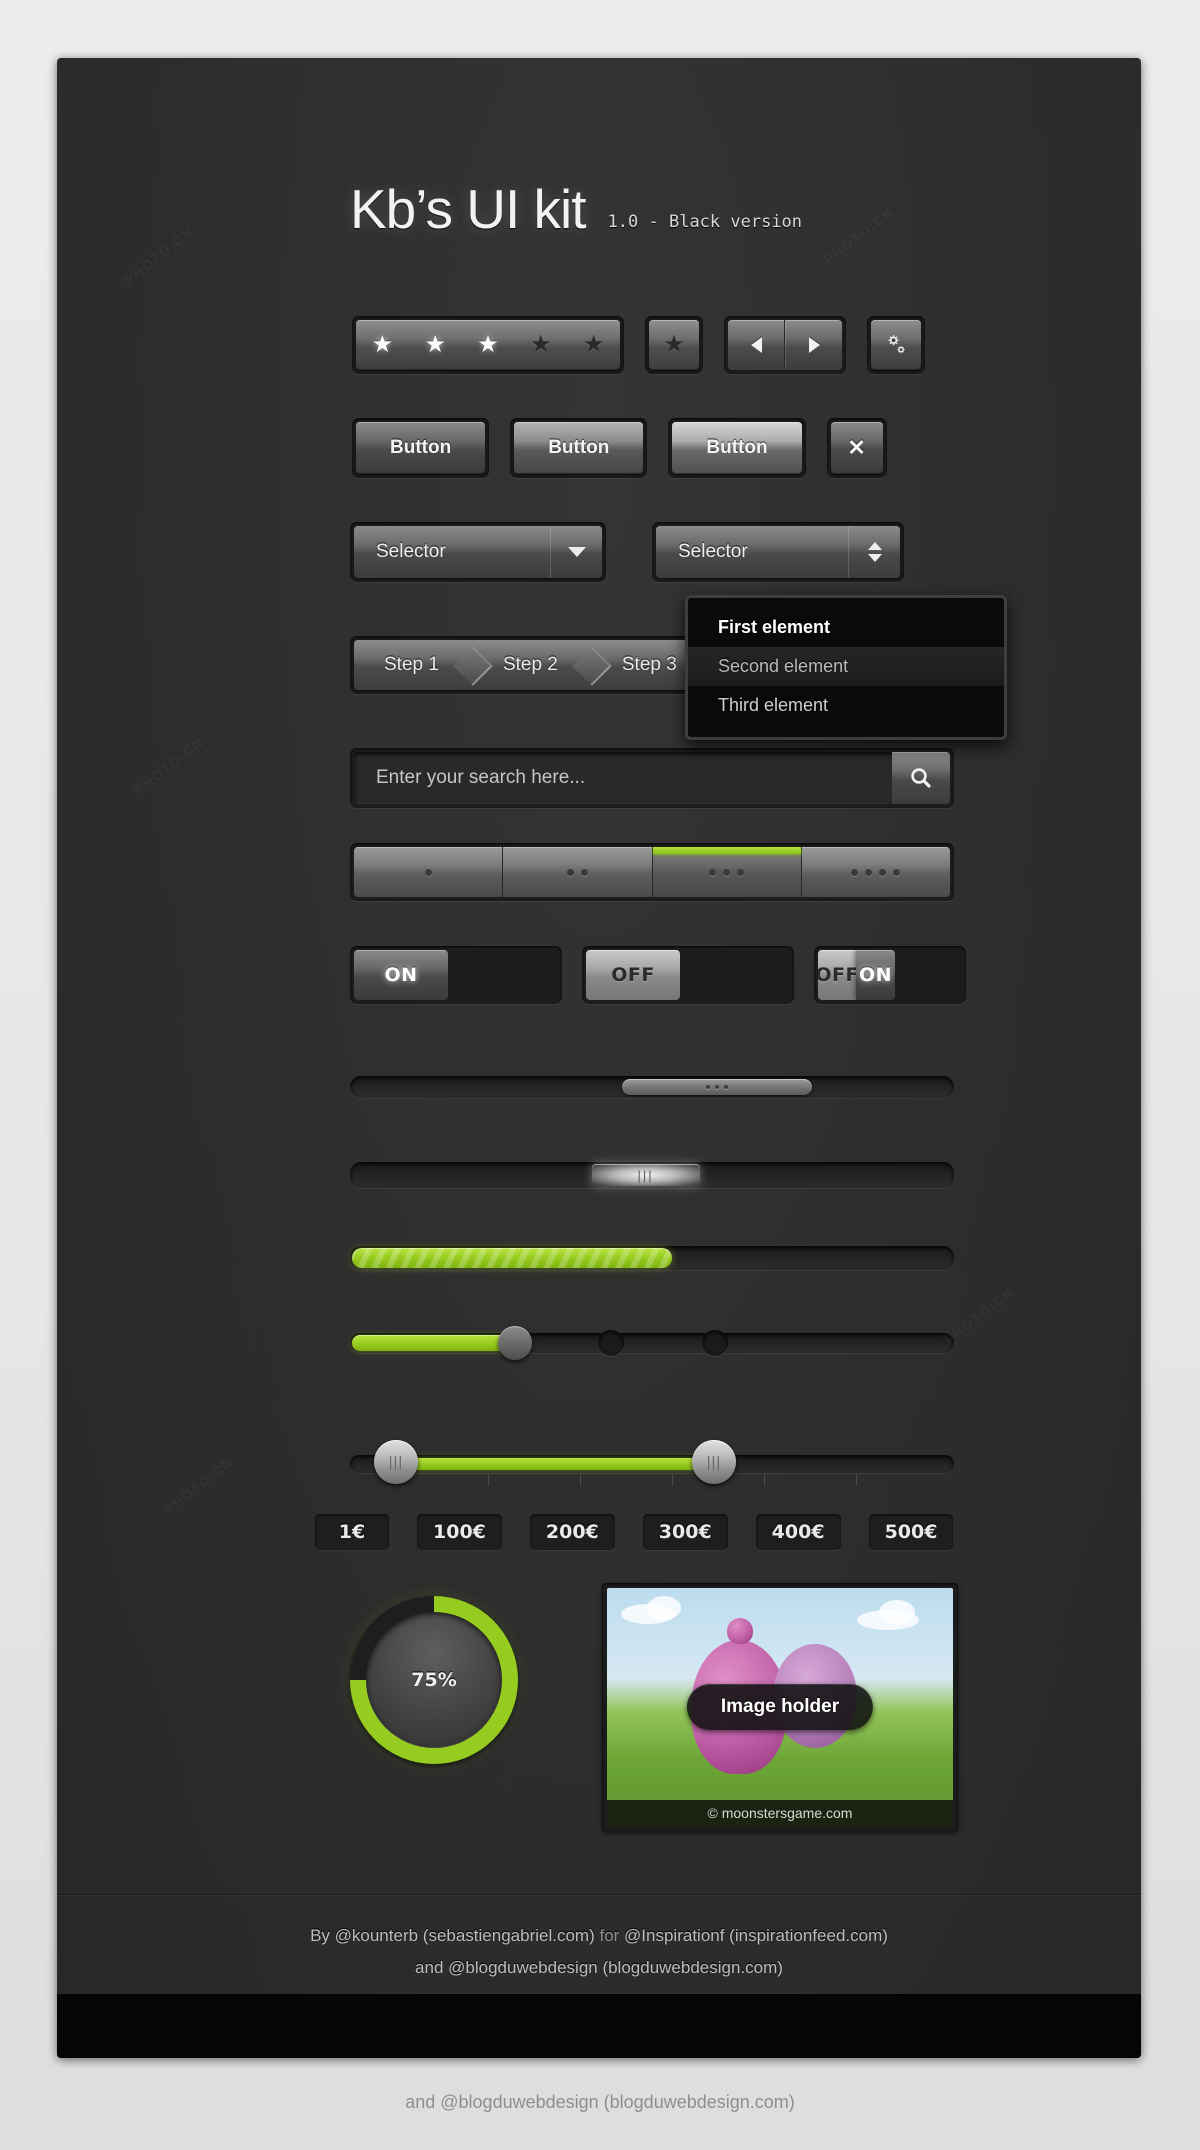 The image size is (1200, 2150). I want to click on breadcrumb: Step 1 Step 2 Step 3, so click(532, 665).